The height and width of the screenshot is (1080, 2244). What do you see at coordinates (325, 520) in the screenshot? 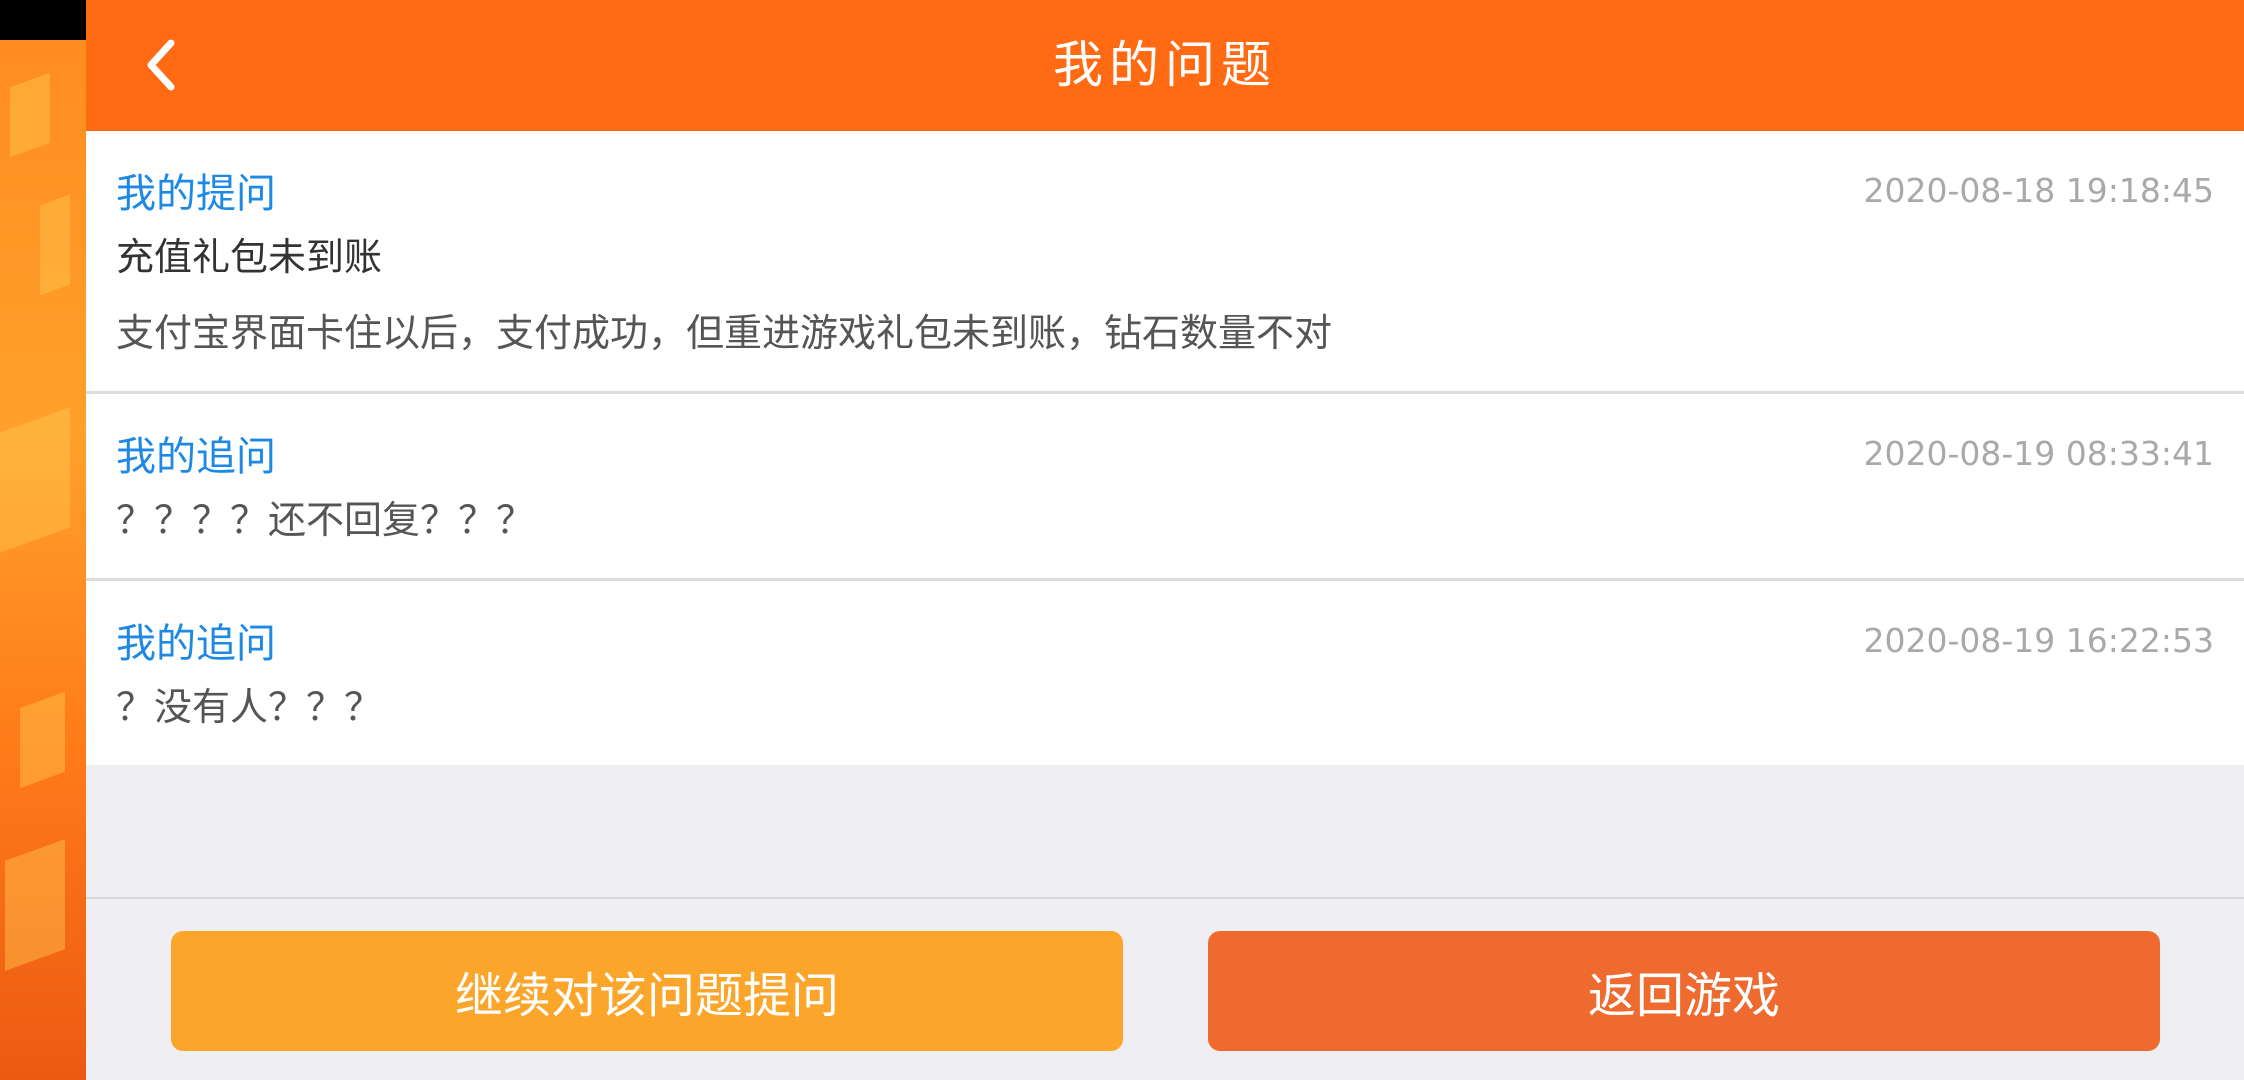
I see `followup-body: ？？？？还不回复？？？` at bounding box center [325, 520].